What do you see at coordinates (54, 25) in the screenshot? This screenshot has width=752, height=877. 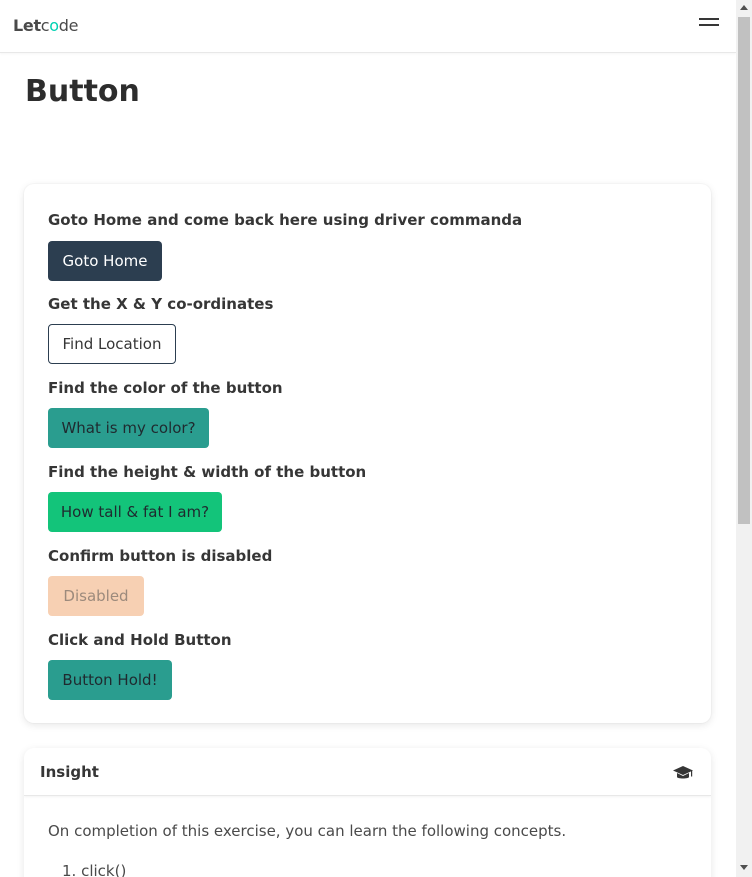 I see `logo-text-o: o` at bounding box center [54, 25].